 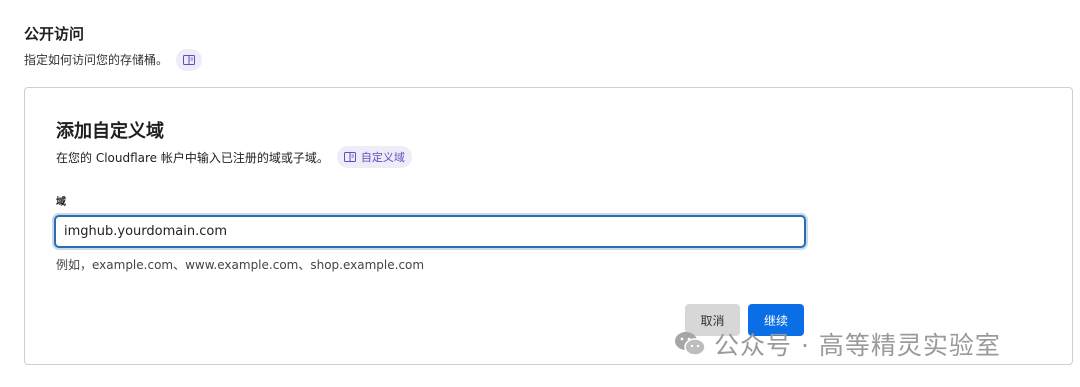 I want to click on domain-input, so click(x=430, y=231).